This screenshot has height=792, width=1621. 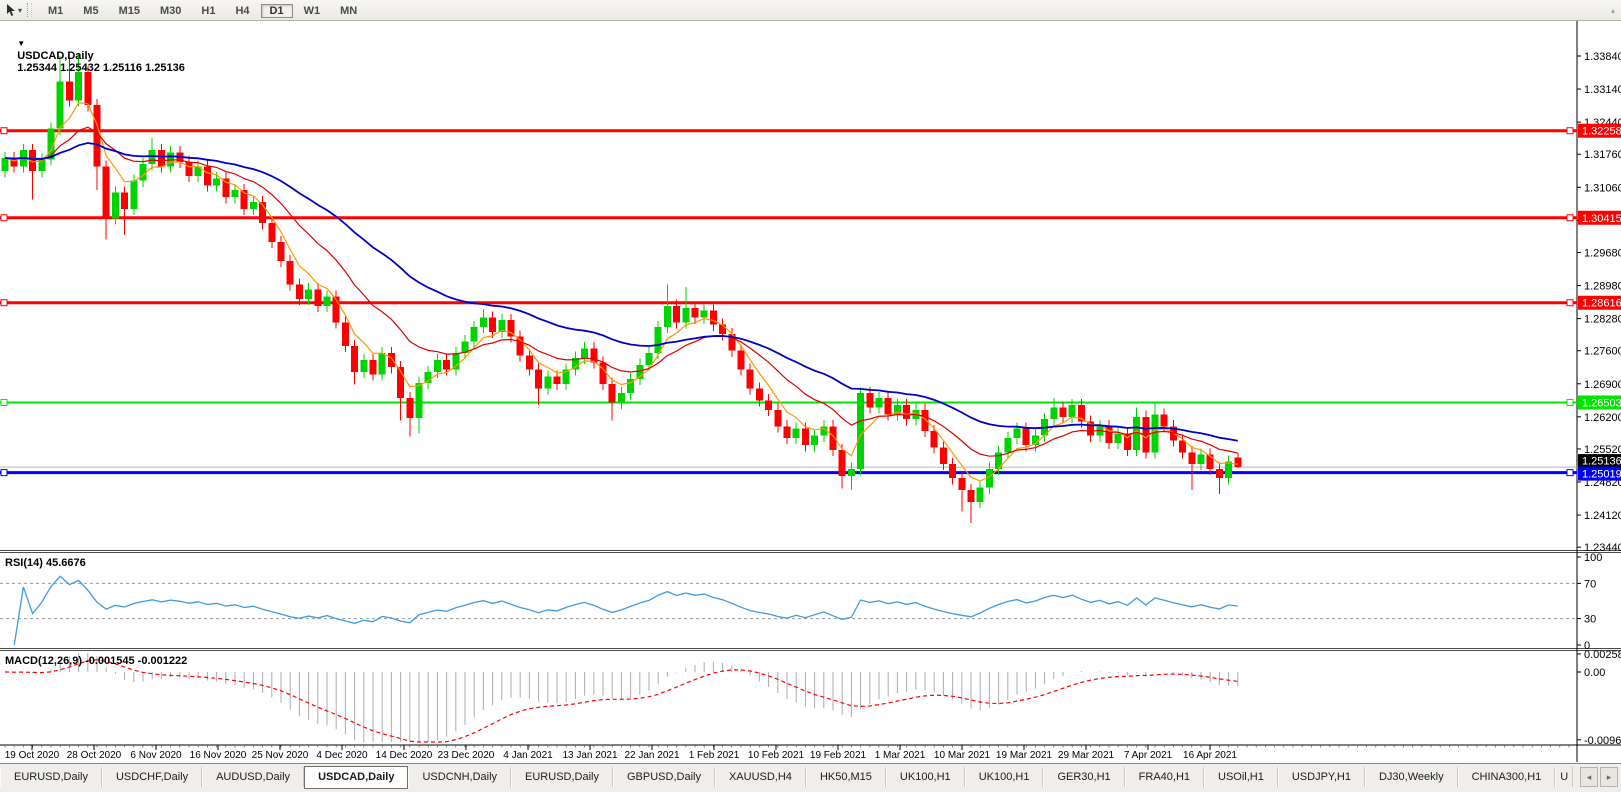 I want to click on svg-text: 13 Jan 2021, so click(x=589, y=755).